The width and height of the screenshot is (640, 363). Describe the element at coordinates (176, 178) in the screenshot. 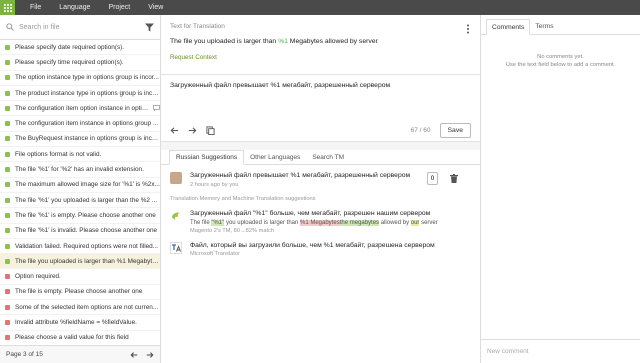

I see `avatar` at that location.